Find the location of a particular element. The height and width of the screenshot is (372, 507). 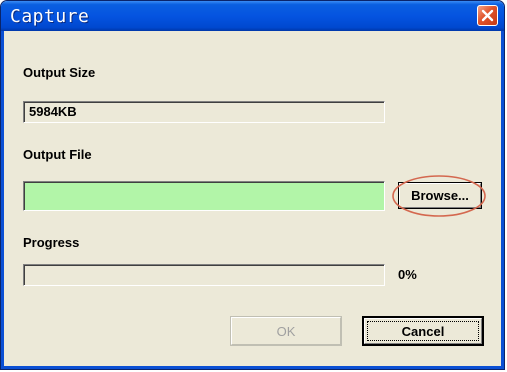

output-file-label: Output File is located at coordinates (57, 154).